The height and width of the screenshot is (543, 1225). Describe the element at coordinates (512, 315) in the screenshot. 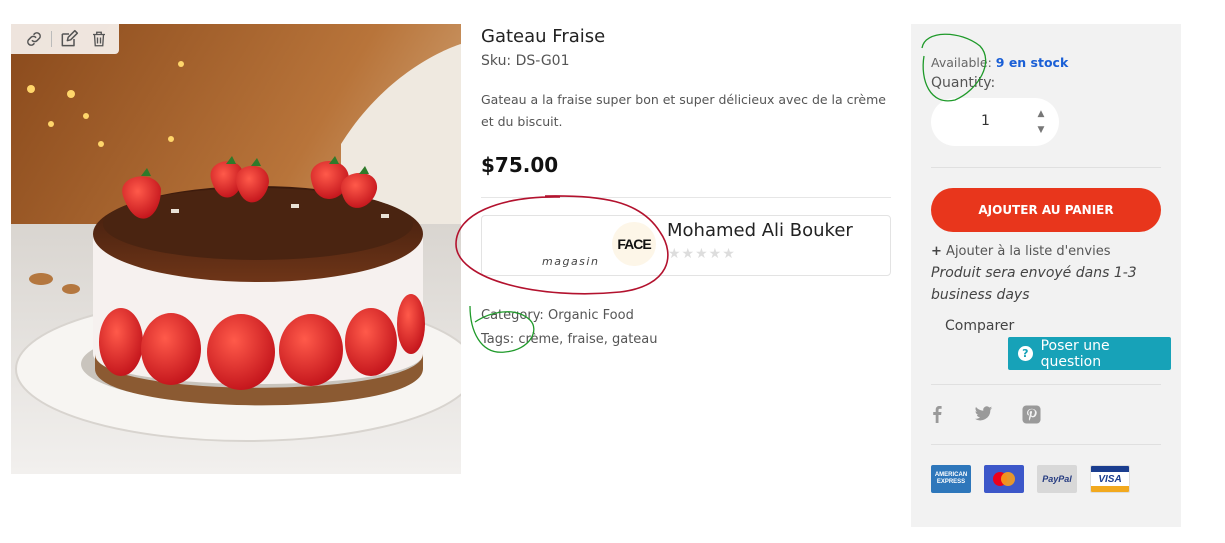

I see `category-label: Category:` at that location.